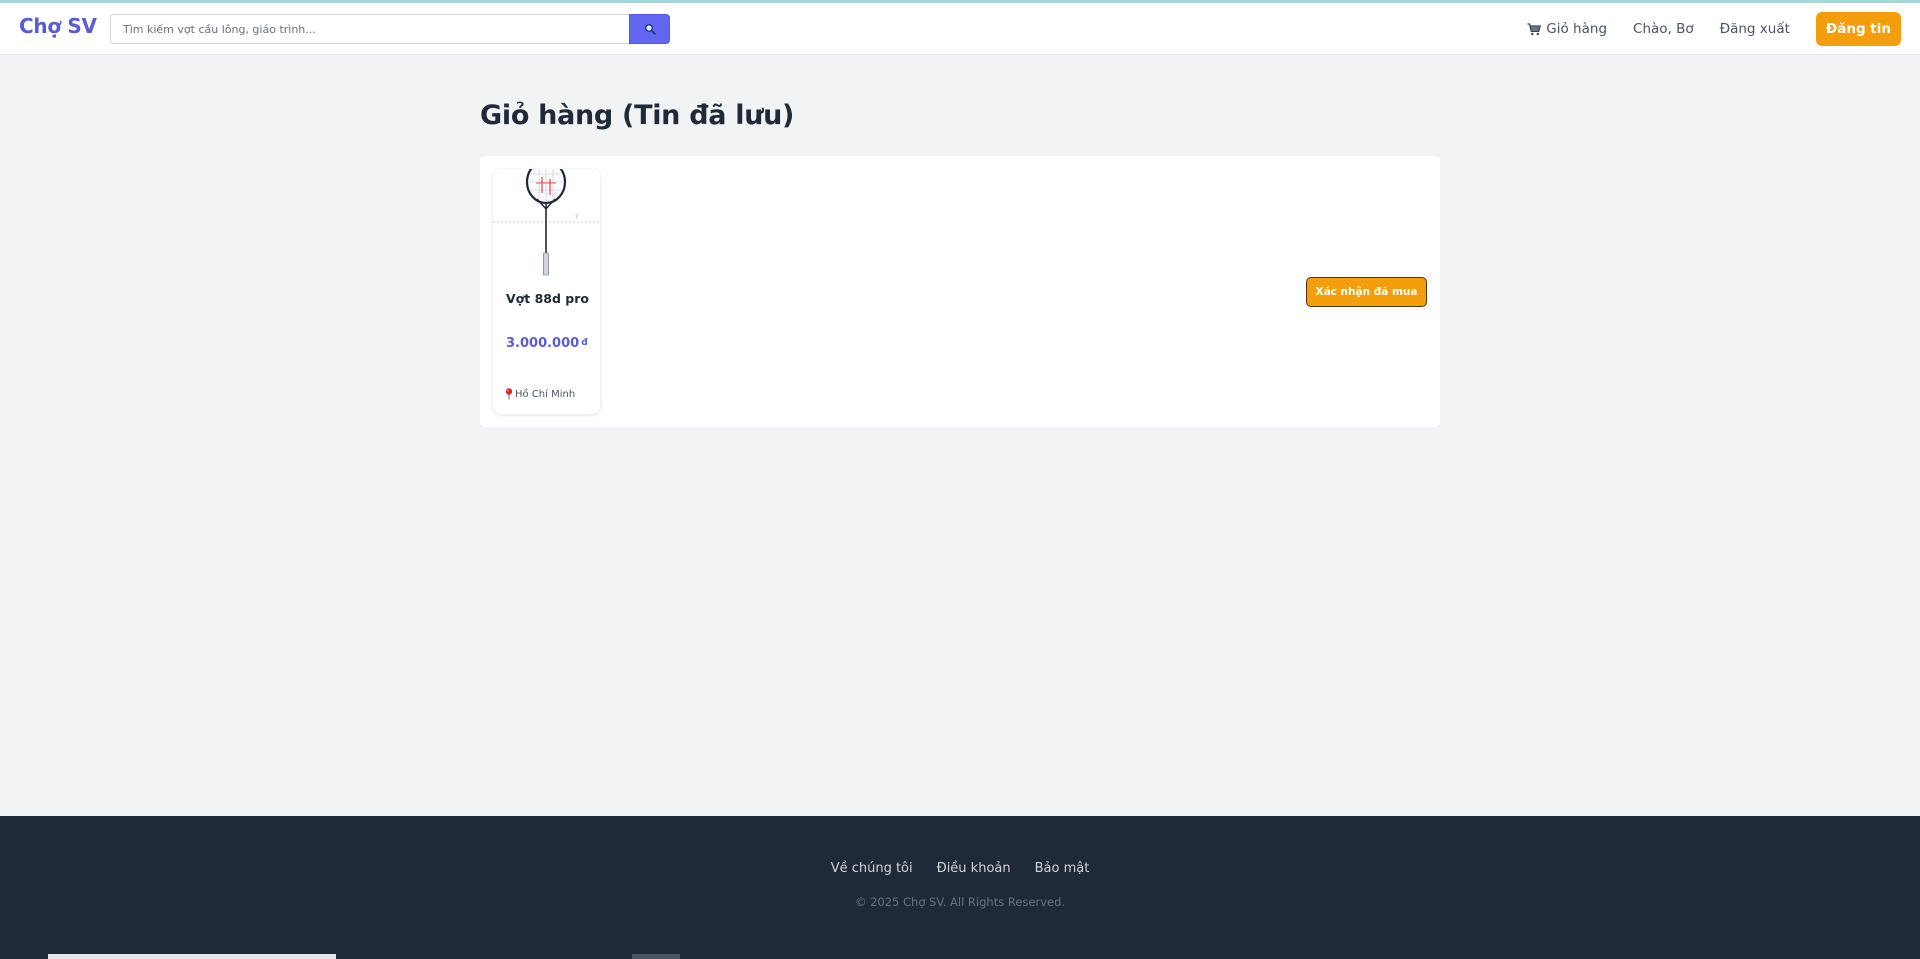 Image resolution: width=1920 pixels, height=959 pixels. What do you see at coordinates (58, 26) in the screenshot?
I see `site-logo: Chợ SV` at bounding box center [58, 26].